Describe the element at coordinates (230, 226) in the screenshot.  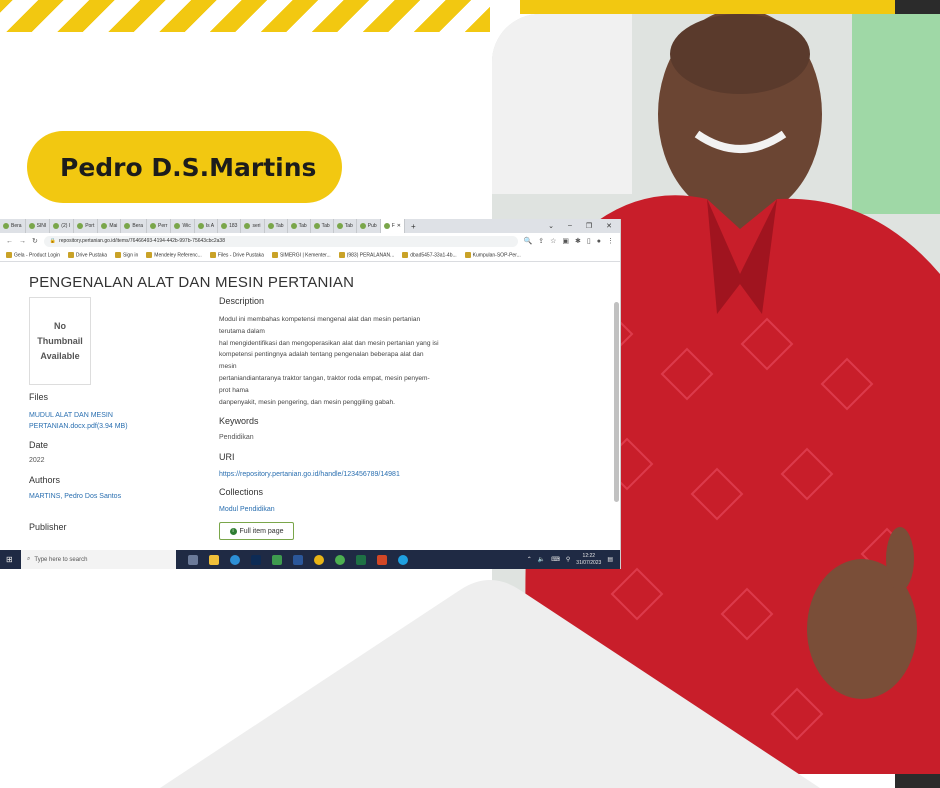
I see `browser-tab: 183` at that location.